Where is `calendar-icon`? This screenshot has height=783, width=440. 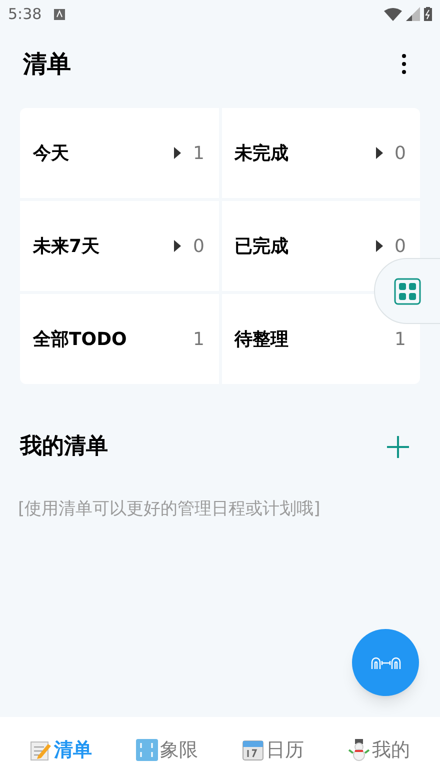 calendar-icon is located at coordinates (253, 750).